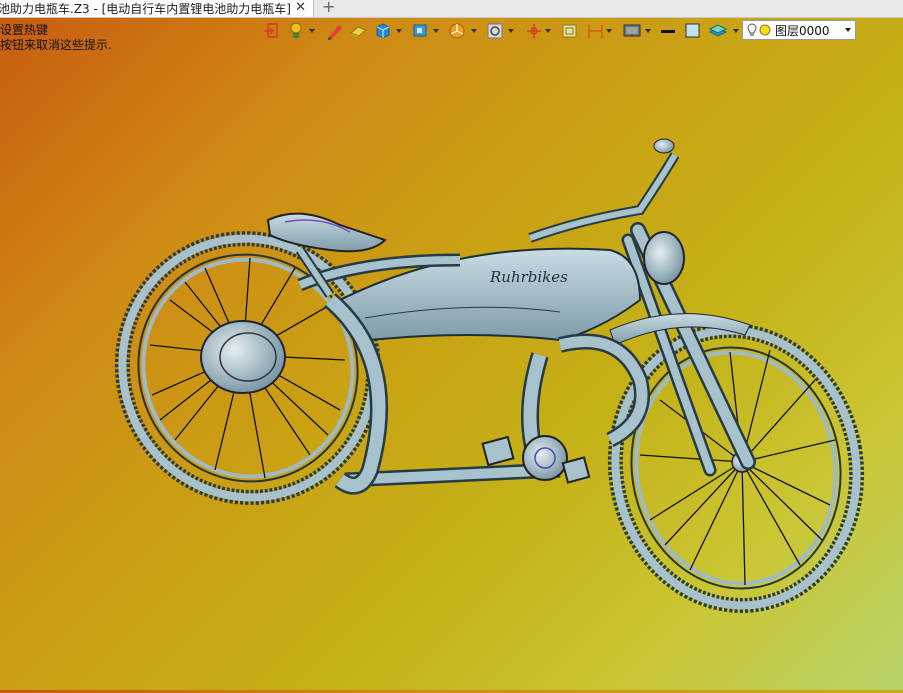 This screenshot has width=903, height=693. Describe the element at coordinates (596, 32) in the screenshot. I see `dimension-icon` at that location.